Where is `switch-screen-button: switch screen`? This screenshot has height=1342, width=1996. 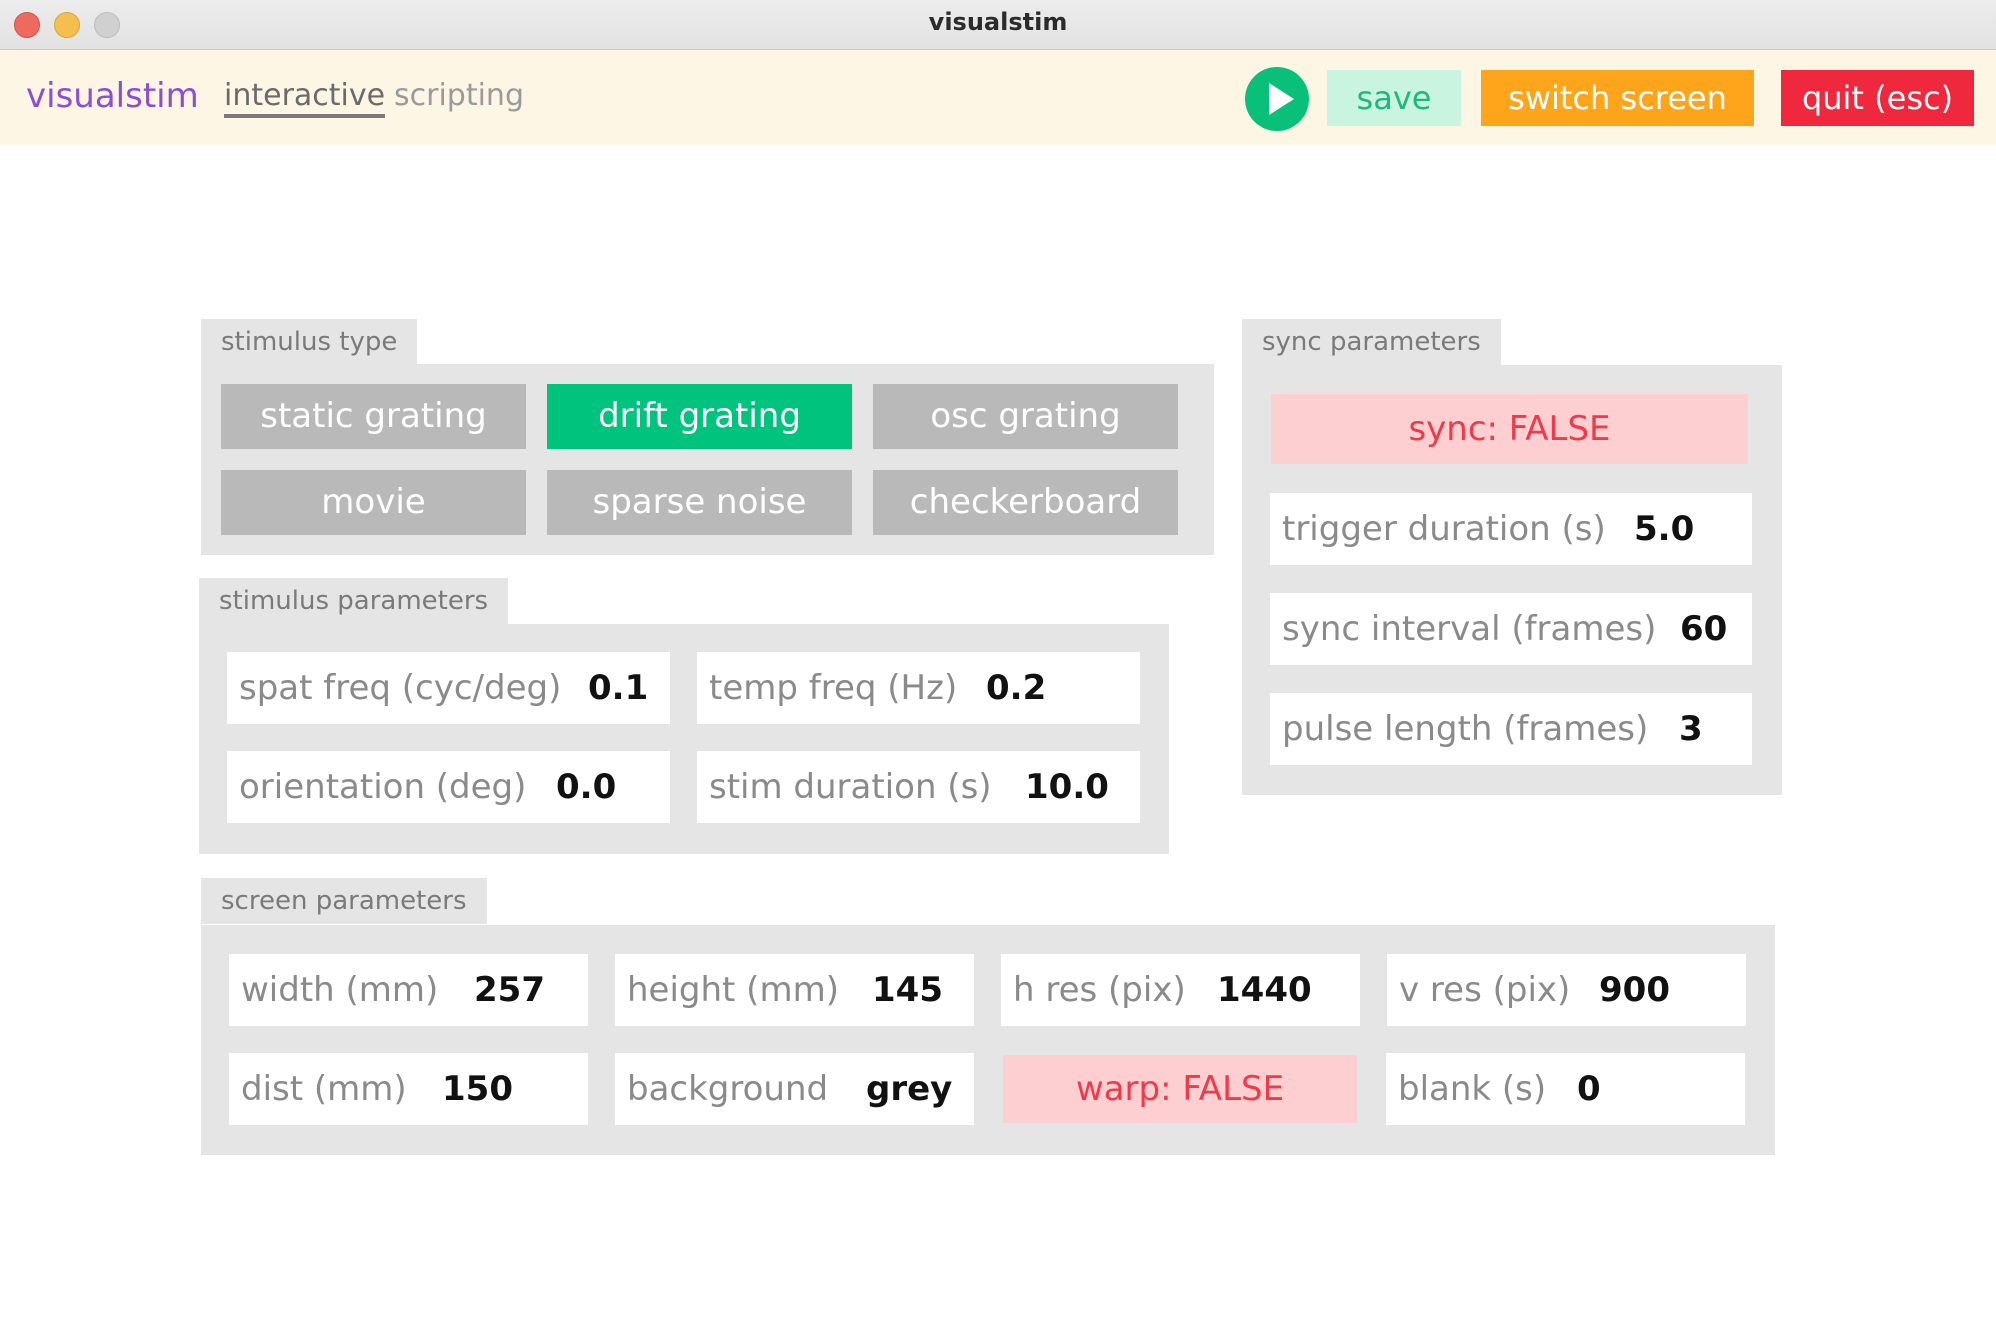 switch-screen-button: switch screen is located at coordinates (1617, 98).